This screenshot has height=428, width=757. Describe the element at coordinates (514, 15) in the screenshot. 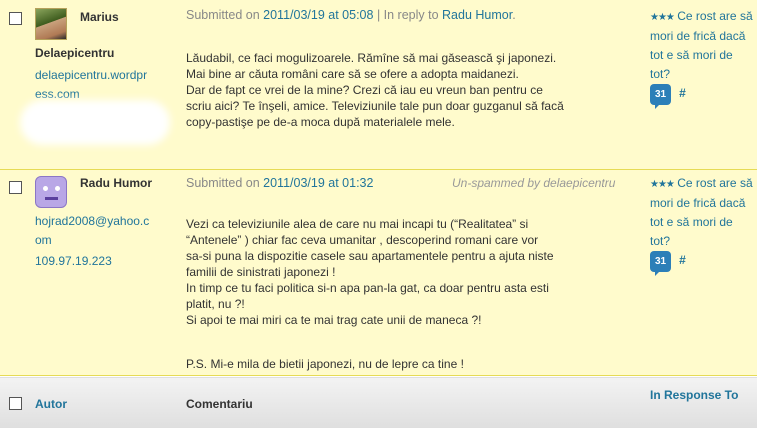

I see `reply-end: .` at that location.